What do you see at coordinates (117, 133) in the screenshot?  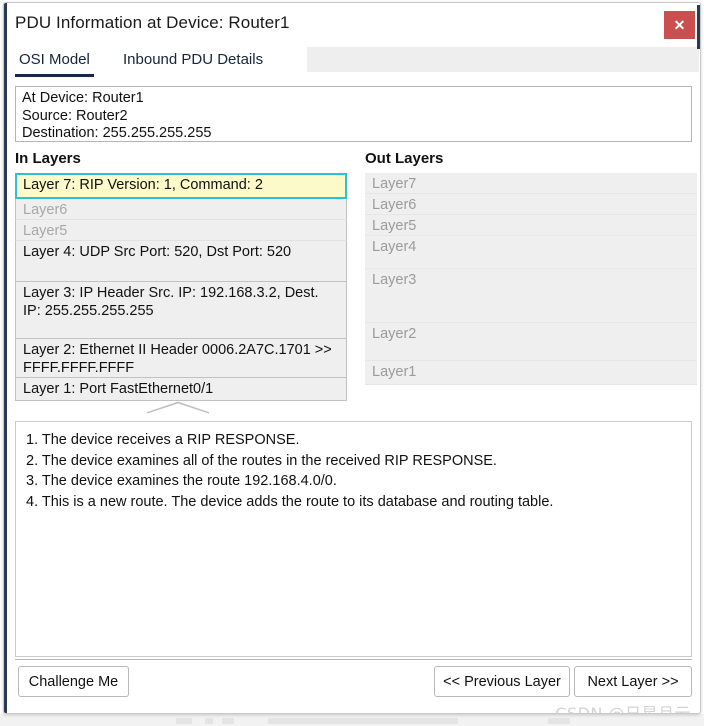 I see `info-destination: Destination: 255.255.255.255` at bounding box center [117, 133].